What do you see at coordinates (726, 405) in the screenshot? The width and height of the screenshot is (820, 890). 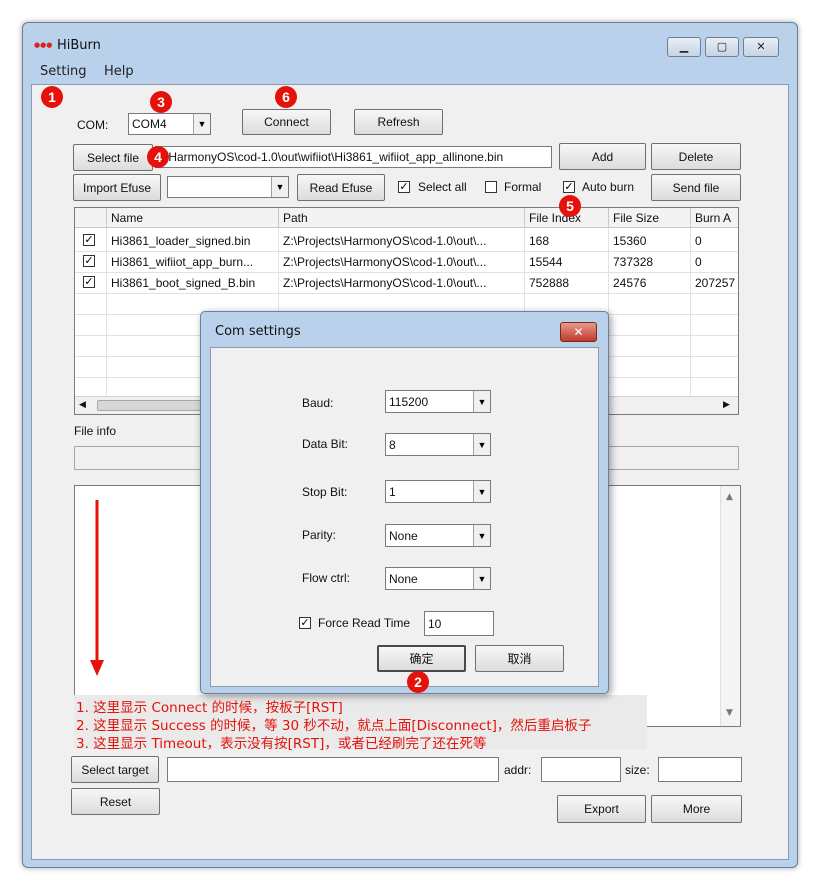 I see `scroll-right-icon: ▶` at bounding box center [726, 405].